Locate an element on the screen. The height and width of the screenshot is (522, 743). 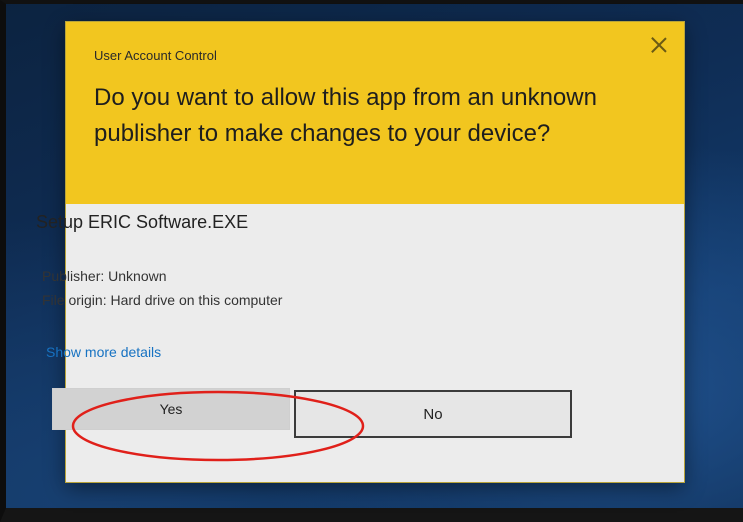
yes-button-label: Yes is located at coordinates (171, 409).